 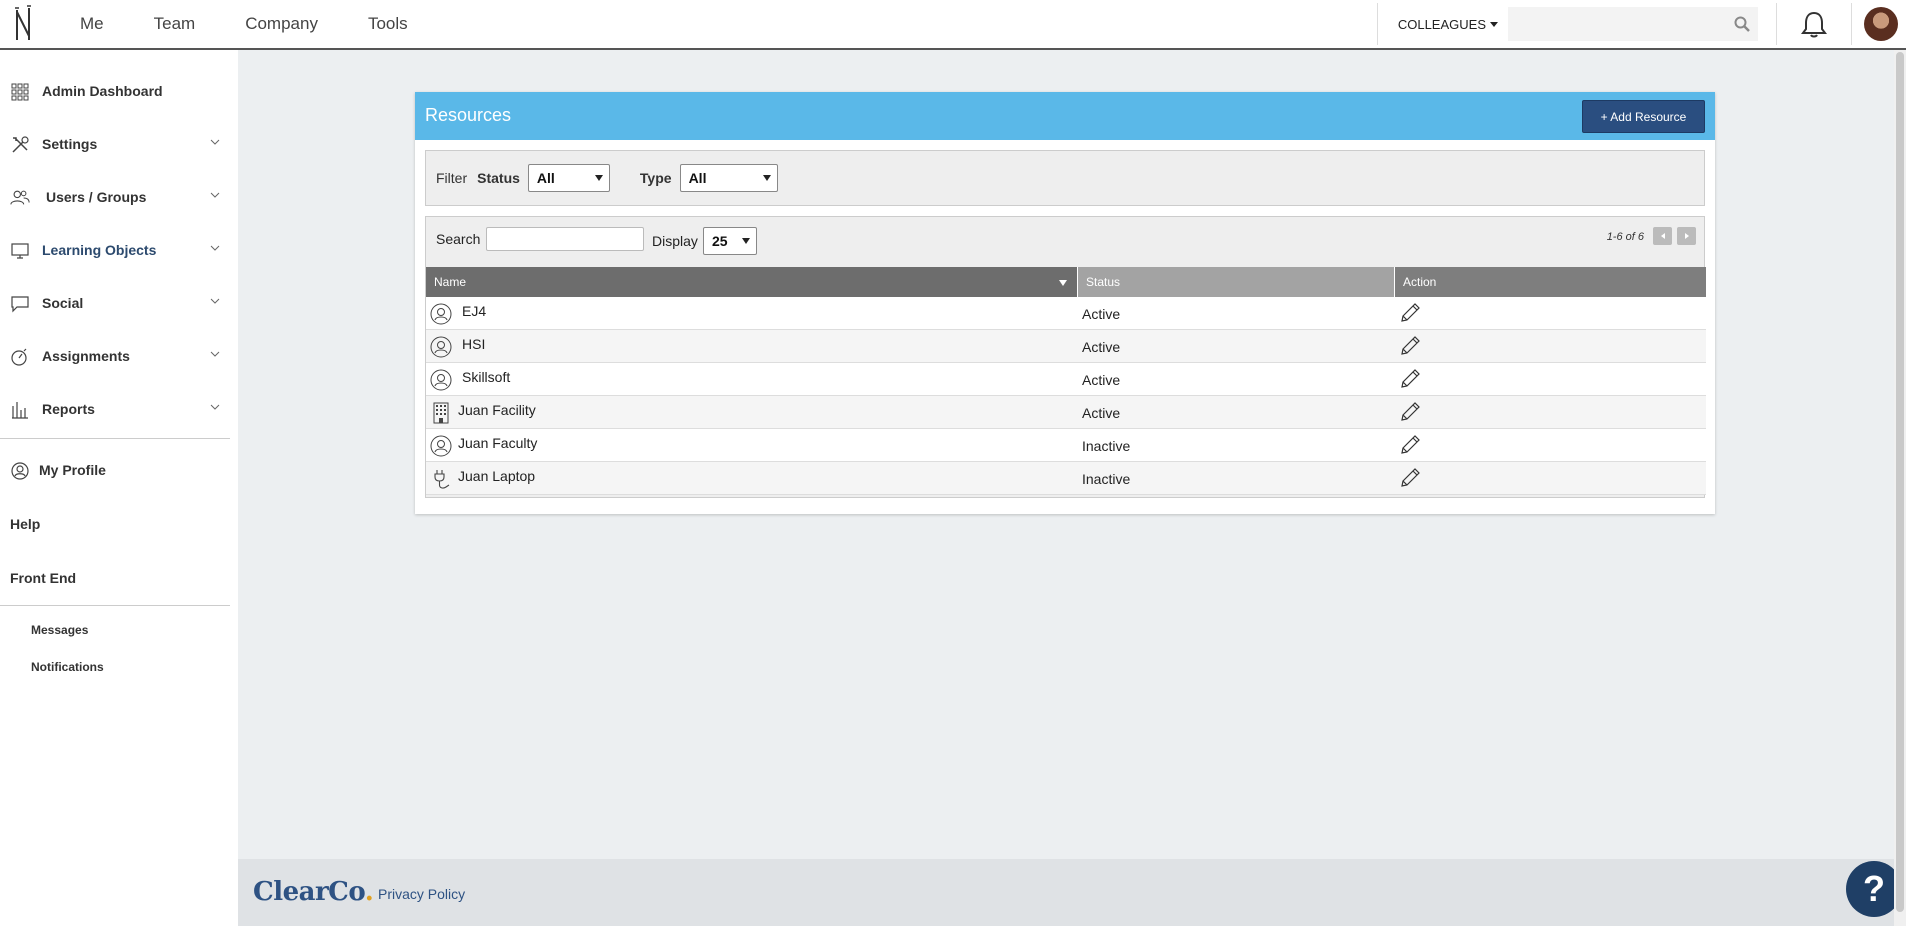 I want to click on sidebar-item-assignments: Assignments, so click(x=116, y=356).